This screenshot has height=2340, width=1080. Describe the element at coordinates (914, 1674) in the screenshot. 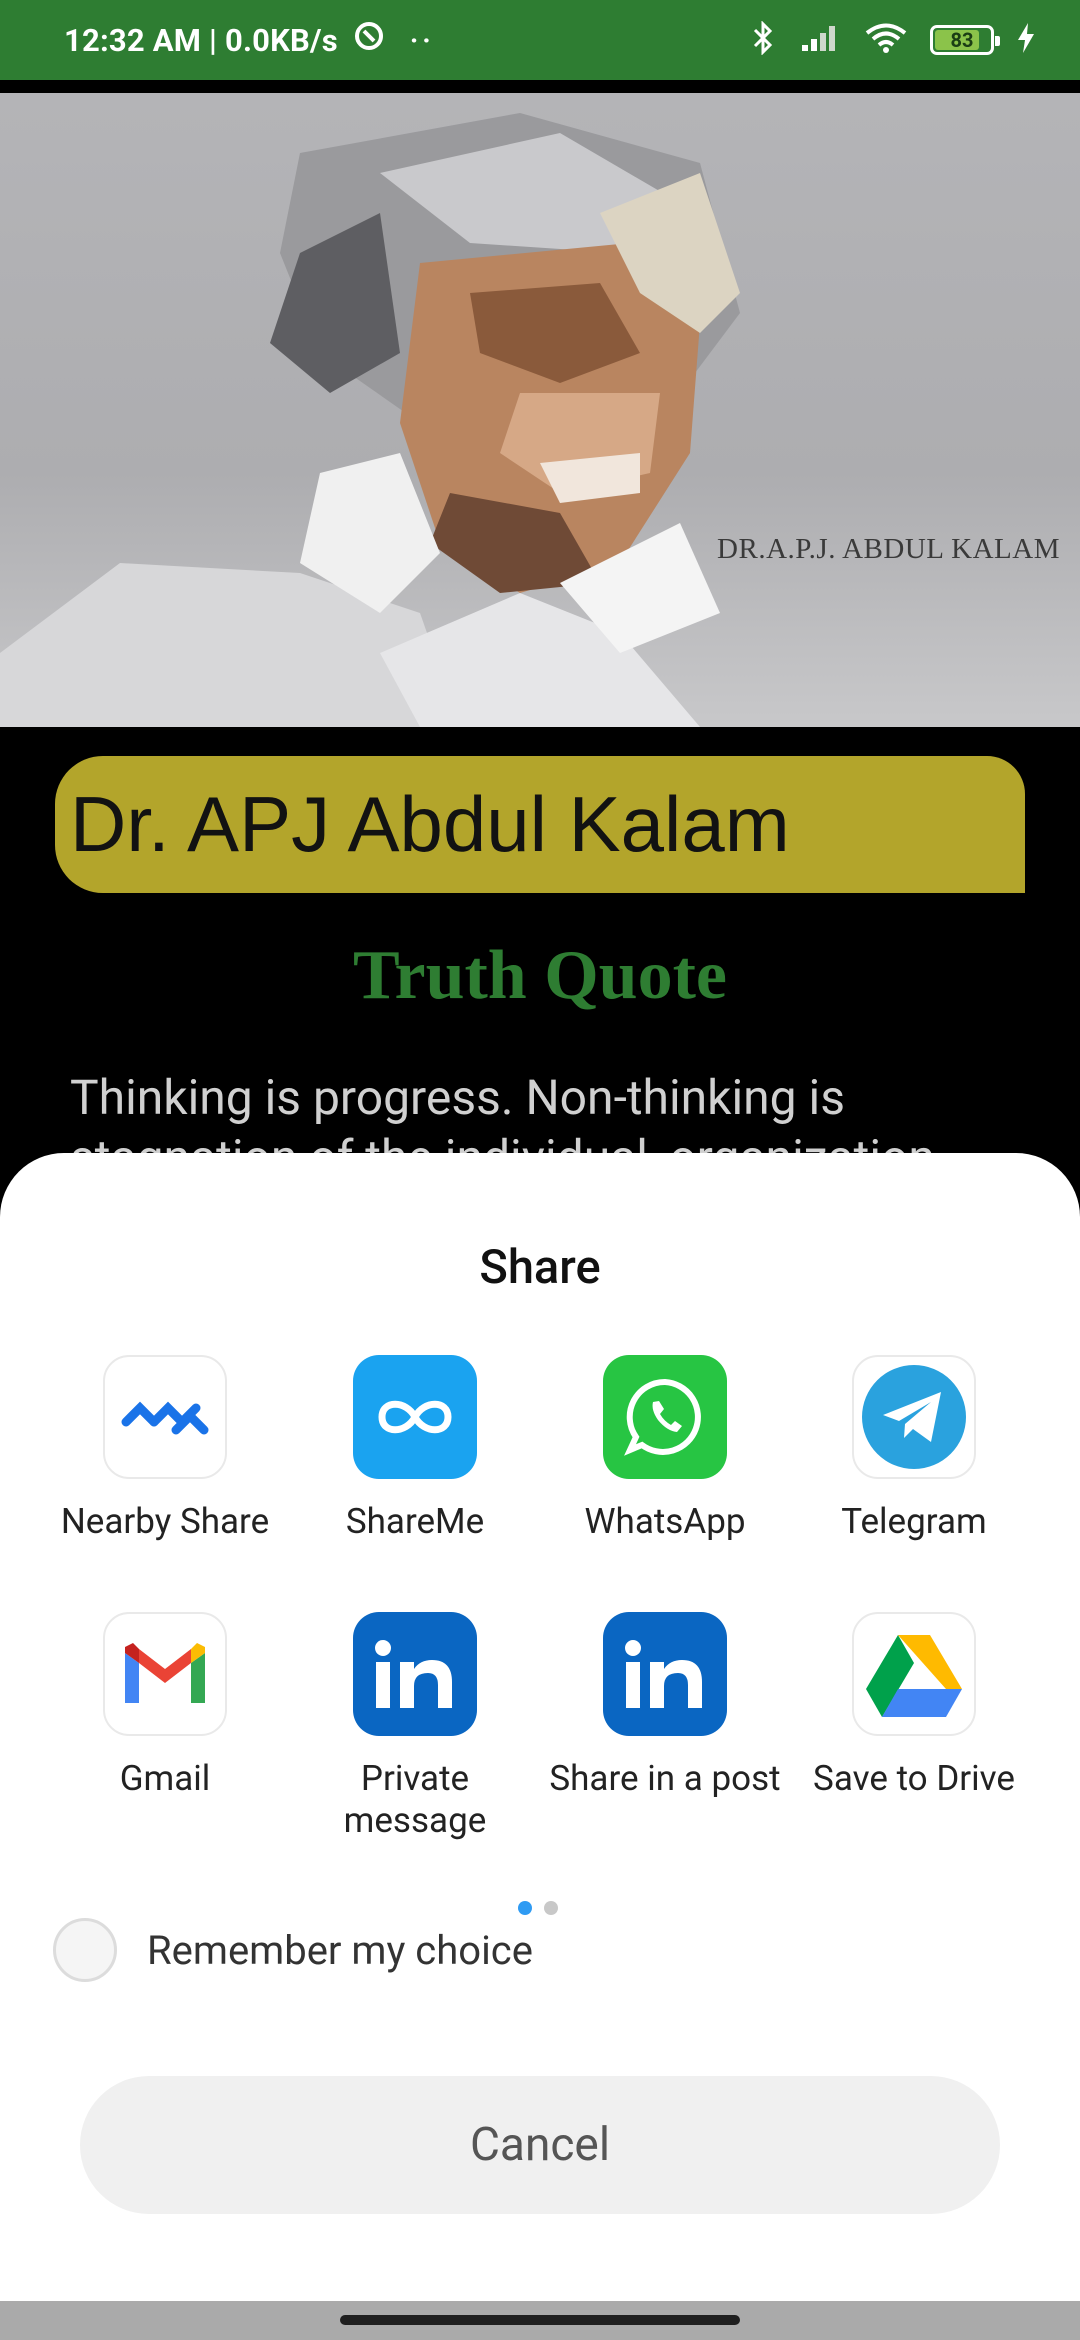

I see `google-drive-icon` at that location.